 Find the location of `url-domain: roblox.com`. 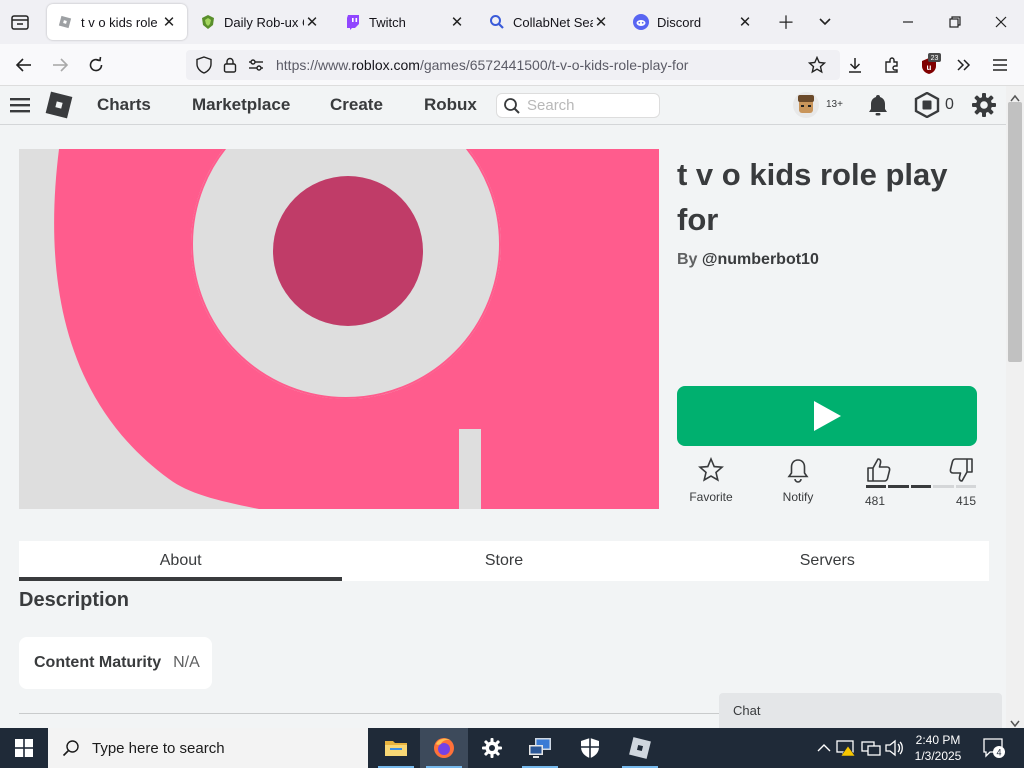

url-domain: roblox.com is located at coordinates (385, 65).